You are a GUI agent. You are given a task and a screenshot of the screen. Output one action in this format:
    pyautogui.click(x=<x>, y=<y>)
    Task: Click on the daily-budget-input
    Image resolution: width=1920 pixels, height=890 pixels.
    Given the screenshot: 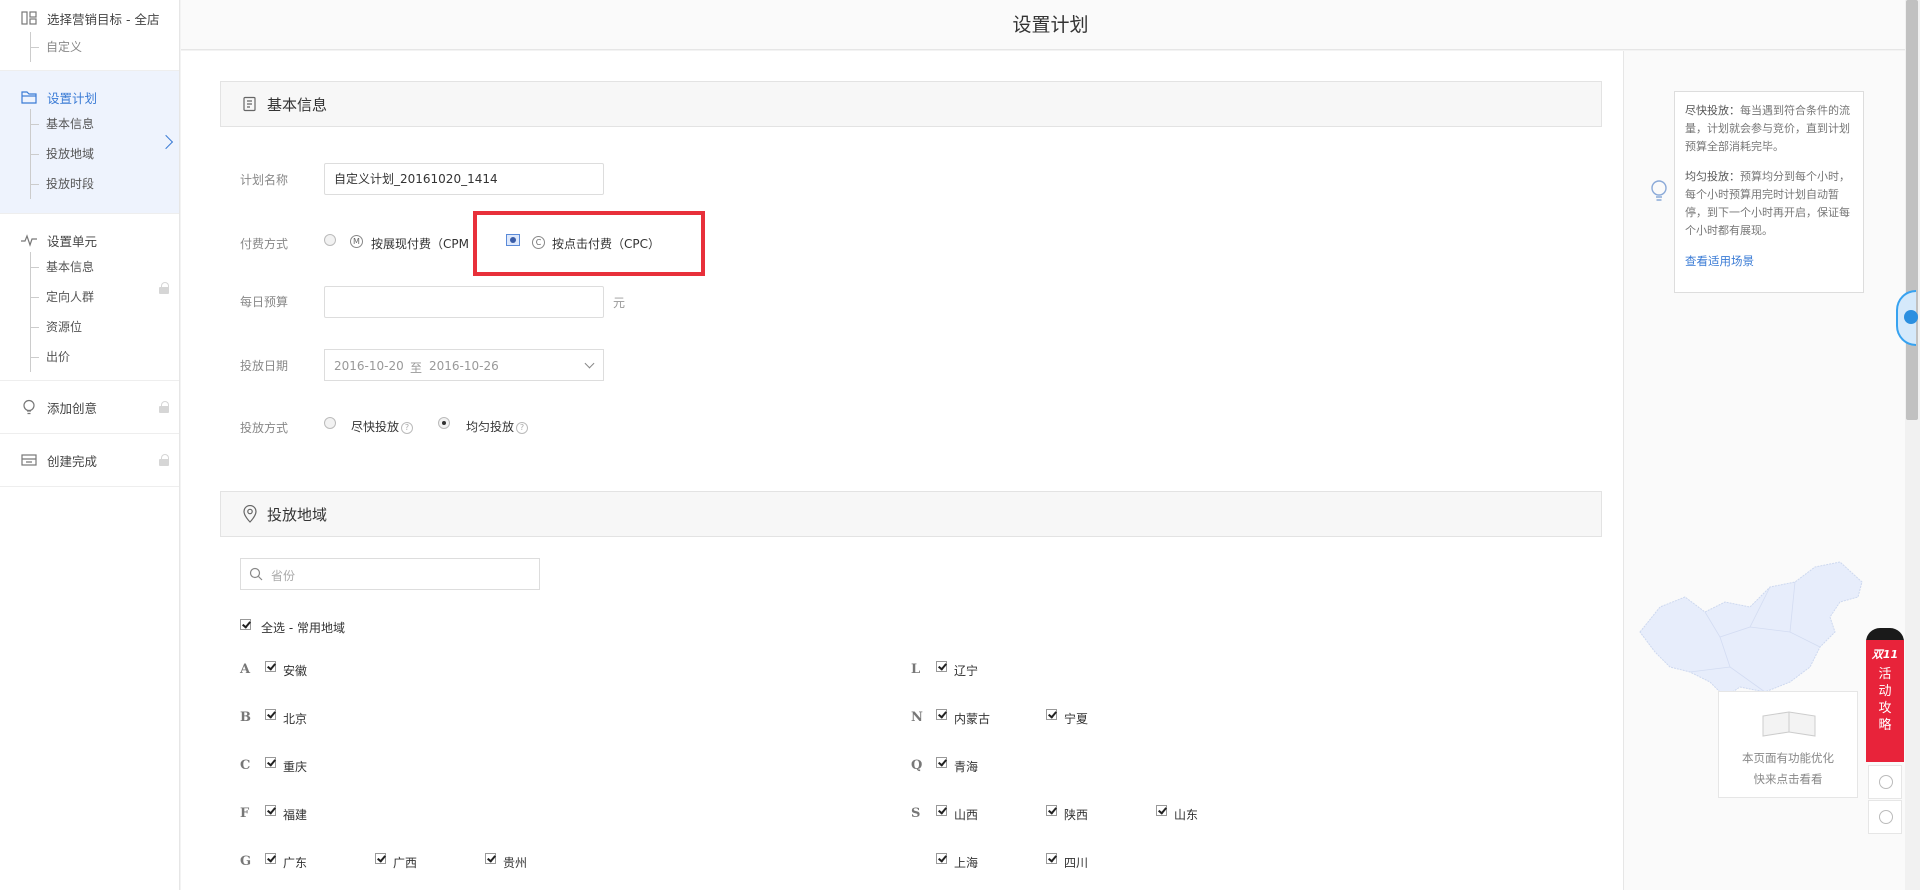 What is the action you would take?
    pyautogui.click(x=464, y=302)
    